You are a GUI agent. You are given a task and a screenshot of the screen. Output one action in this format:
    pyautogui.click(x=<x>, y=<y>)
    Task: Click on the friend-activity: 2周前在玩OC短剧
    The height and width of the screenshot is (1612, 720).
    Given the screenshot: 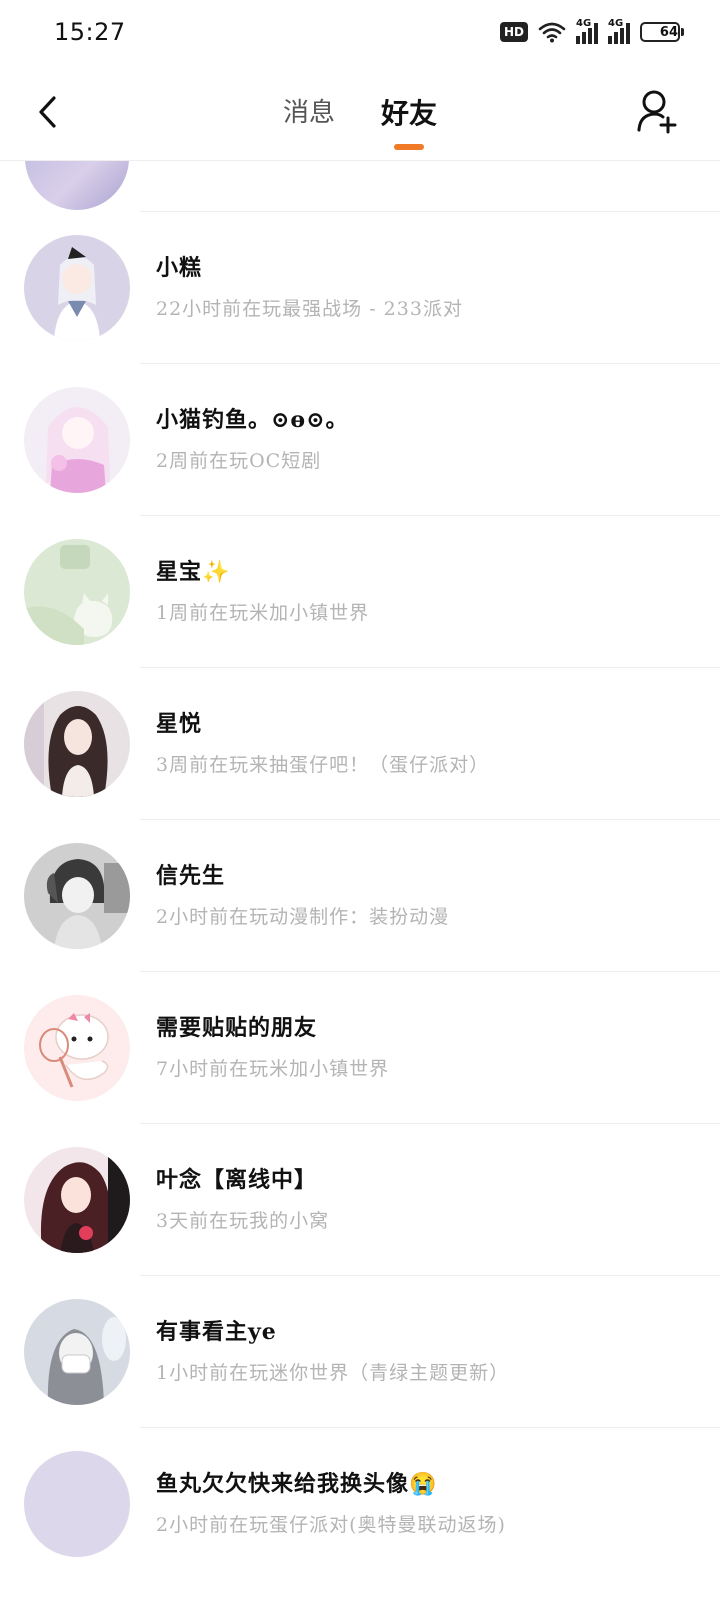 What is the action you would take?
    pyautogui.click(x=239, y=461)
    